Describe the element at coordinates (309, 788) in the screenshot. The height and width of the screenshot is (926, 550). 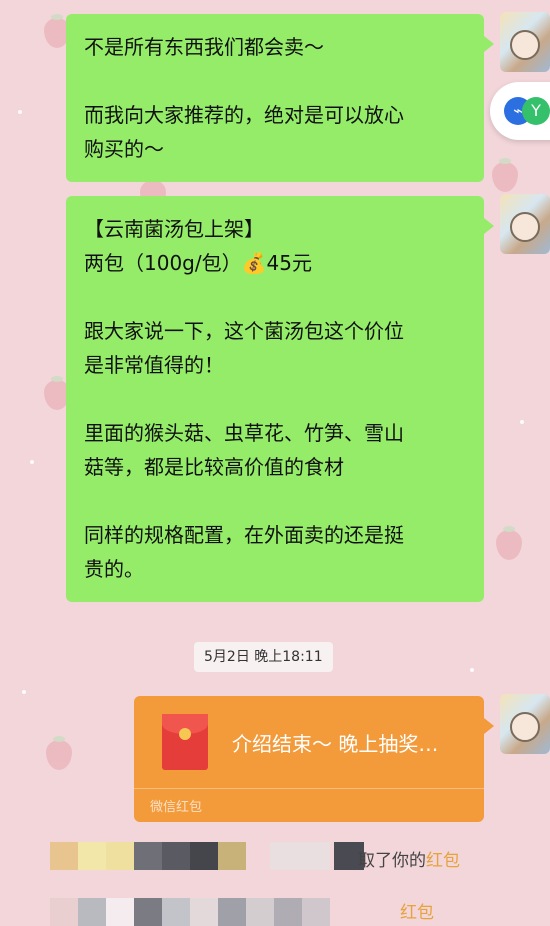
I see `divider` at that location.